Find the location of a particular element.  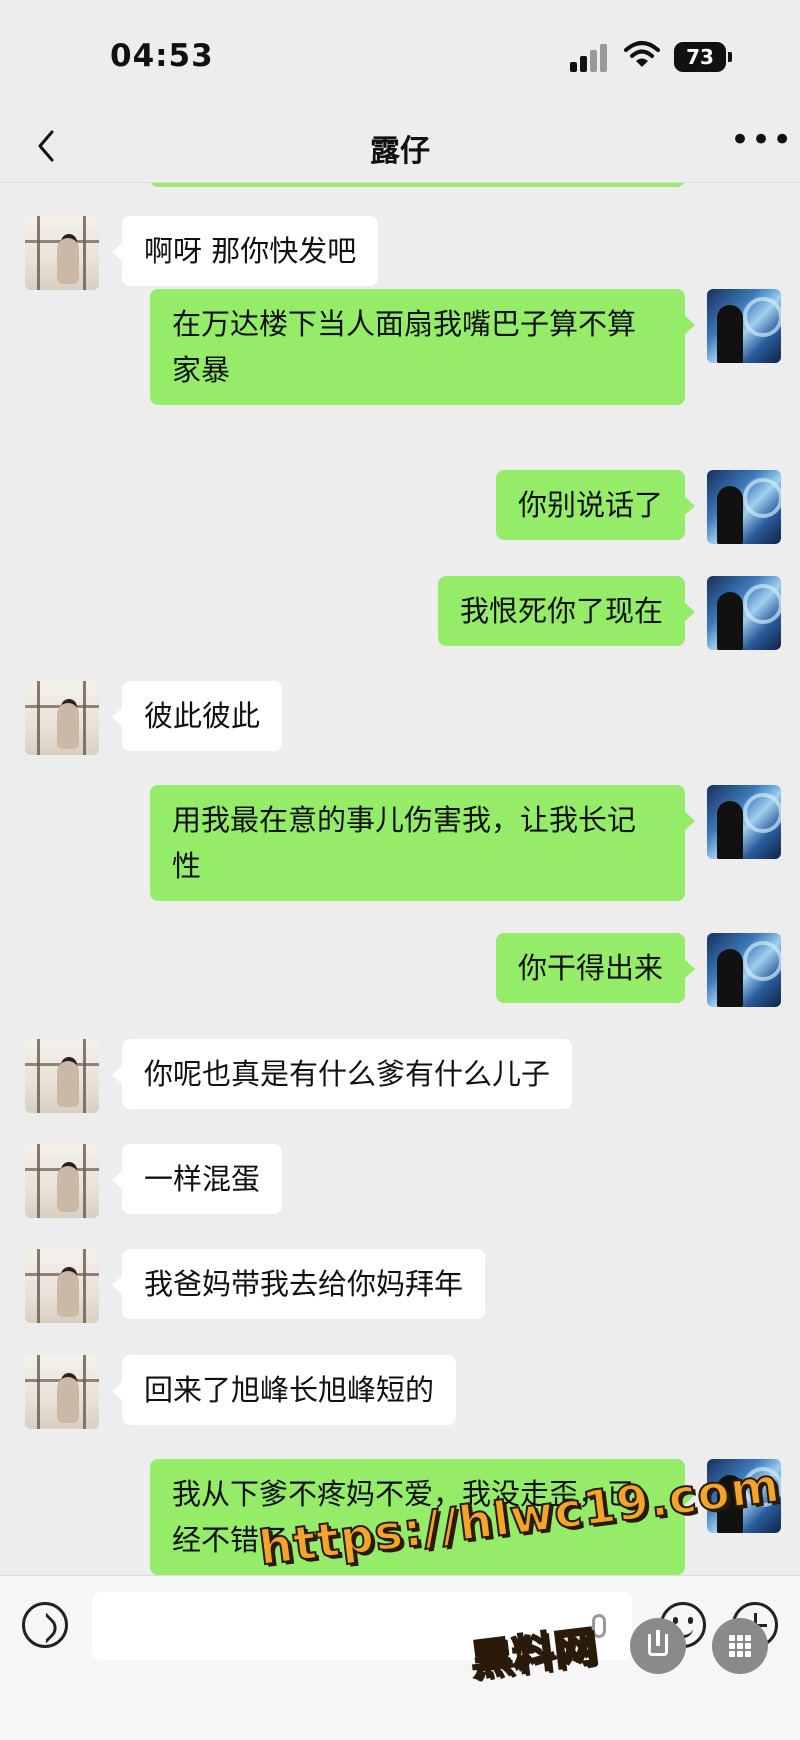

status-time: 04:53 is located at coordinates (162, 56).